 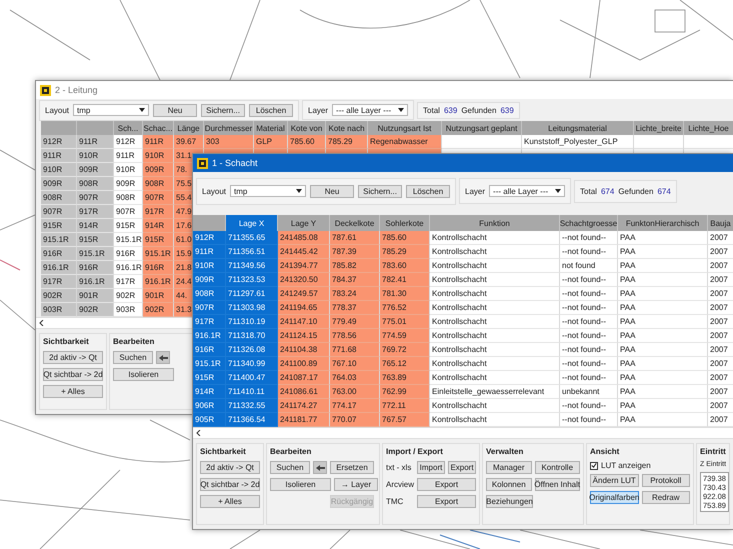 What do you see at coordinates (589, 223) in the screenshot?
I see `column-header: Schachtgroesse` at bounding box center [589, 223].